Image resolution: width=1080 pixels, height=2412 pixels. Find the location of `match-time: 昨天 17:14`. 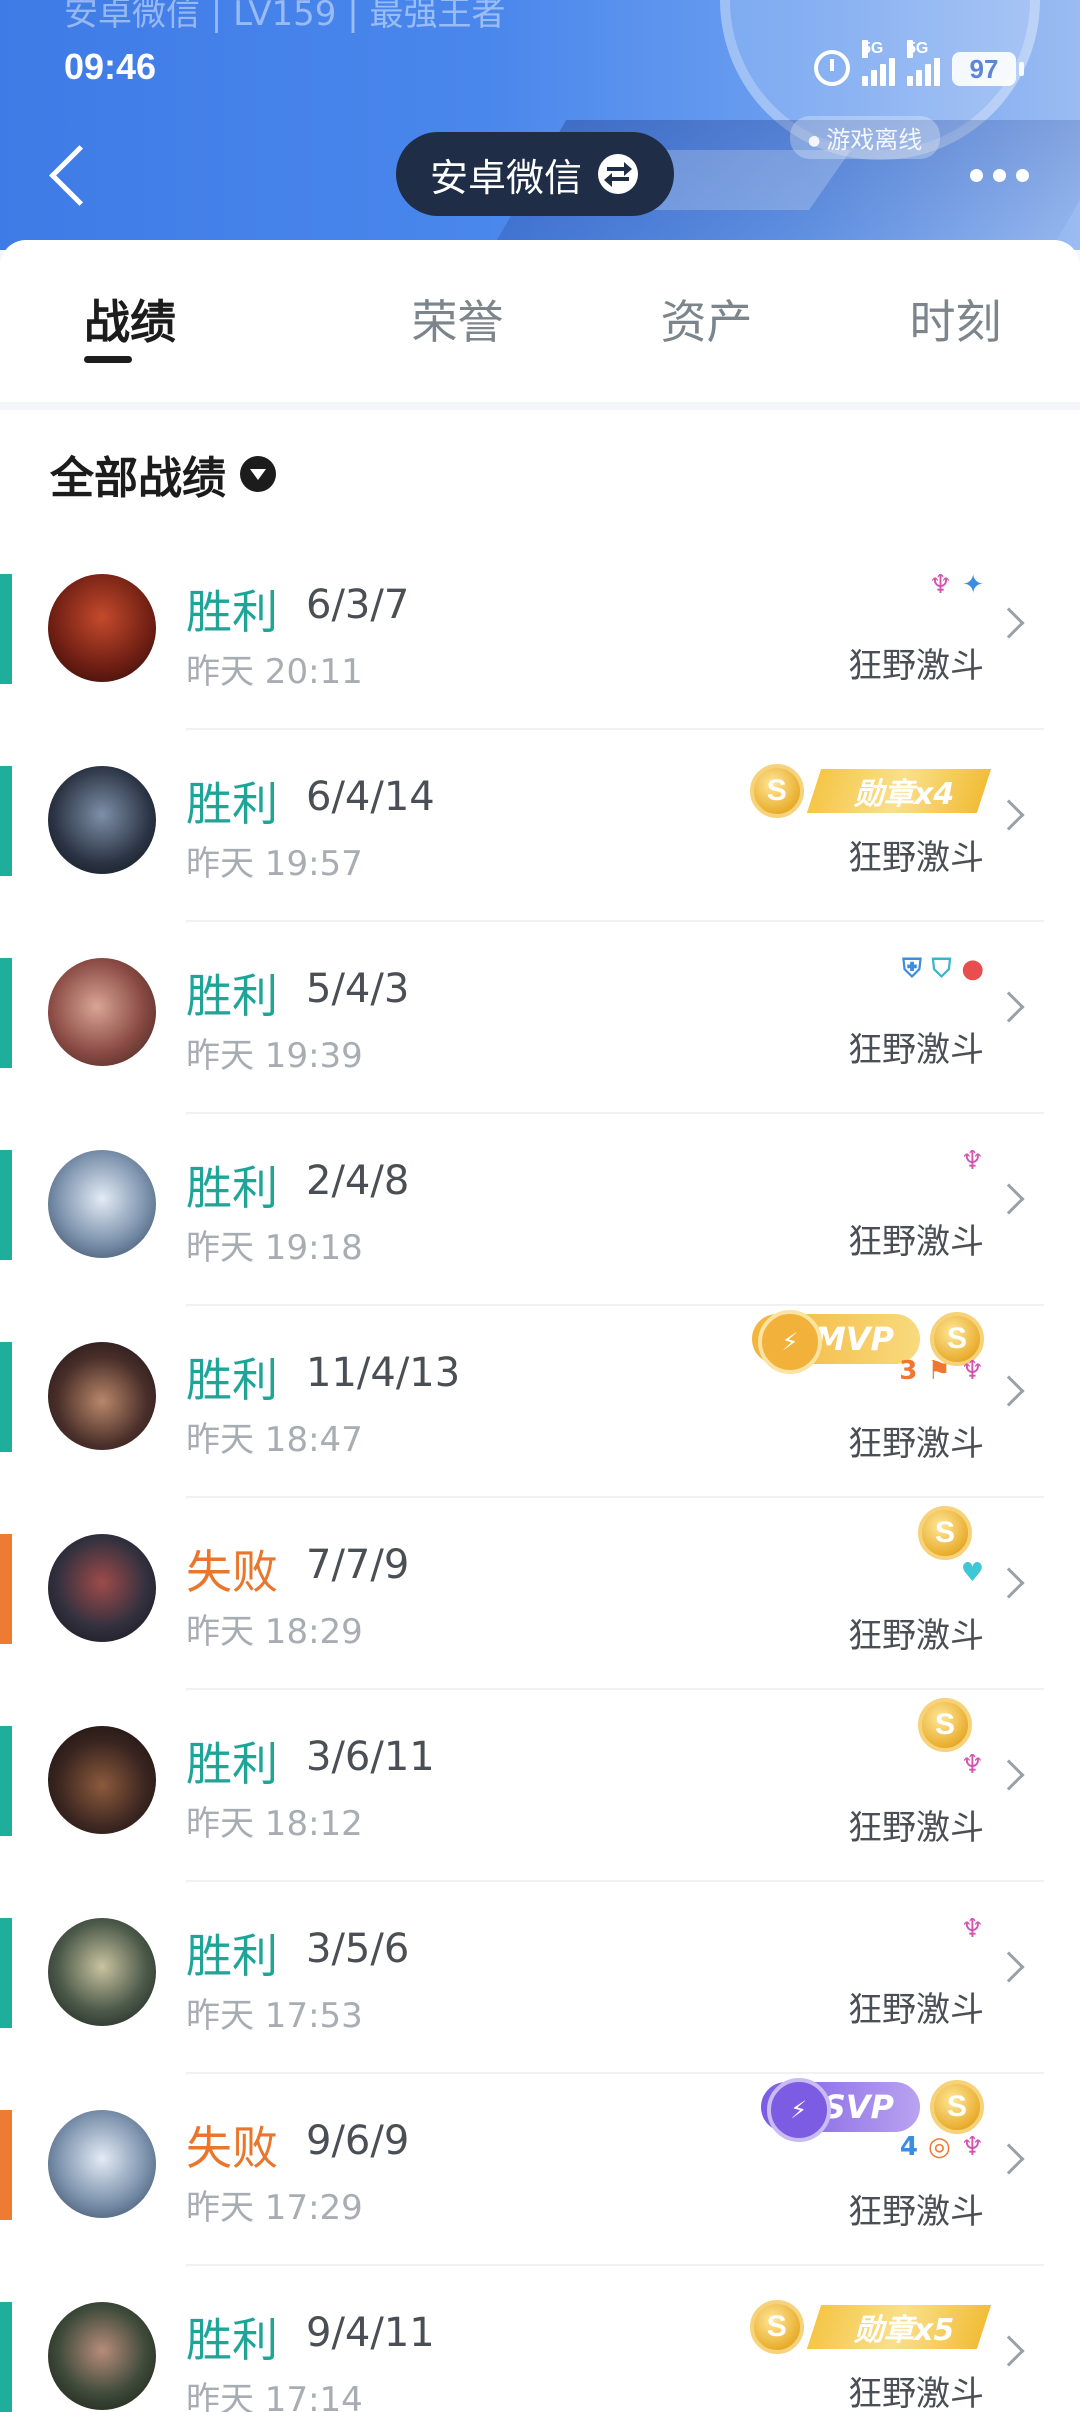

match-time: 昨天 17:14 is located at coordinates (274, 2396).